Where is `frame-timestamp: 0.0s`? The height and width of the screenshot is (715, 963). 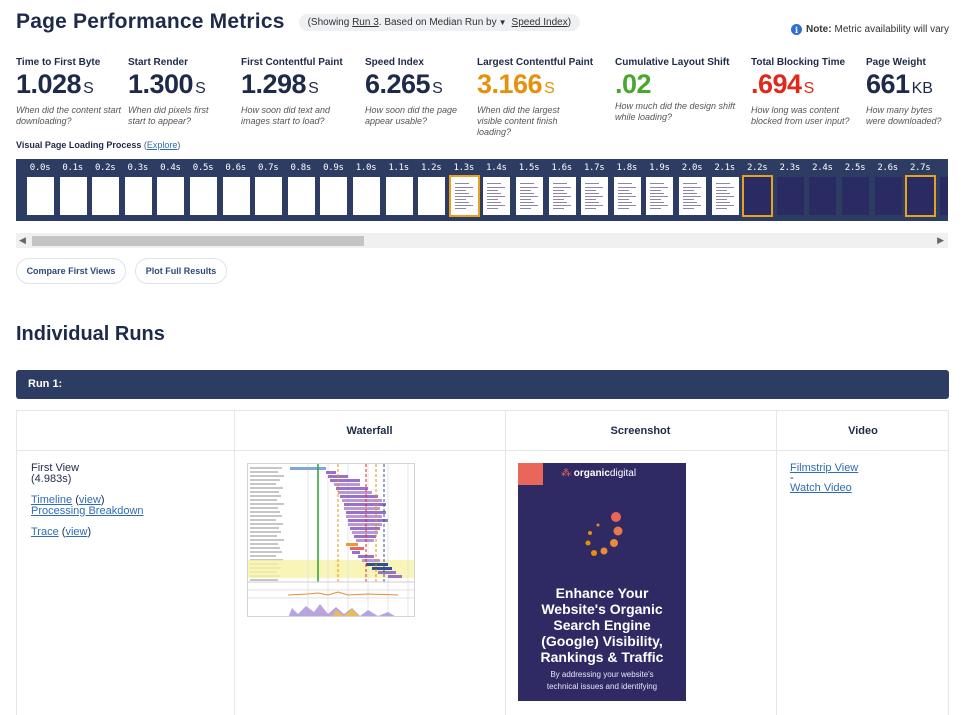
frame-timestamp: 0.0s is located at coordinates (40, 168).